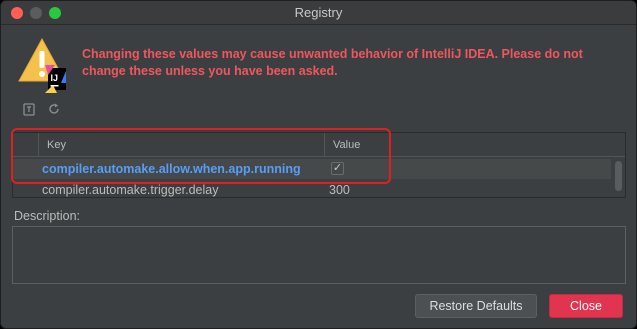  I want to click on table-scrollbar, so click(618, 177).